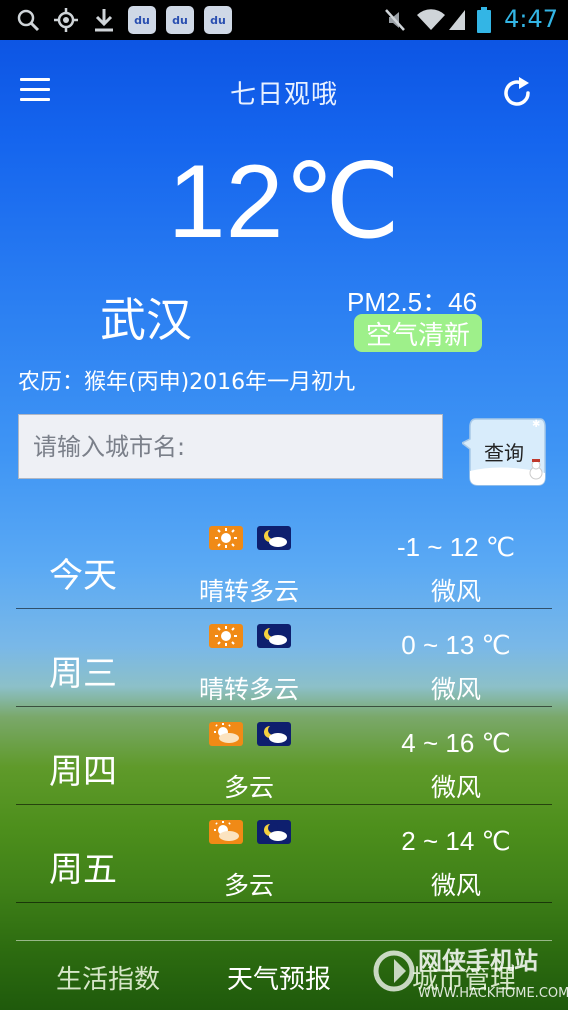  What do you see at coordinates (187, 382) in the screenshot?
I see `lunar-date: 农历：猴年(丙申)2016年一月初九` at bounding box center [187, 382].